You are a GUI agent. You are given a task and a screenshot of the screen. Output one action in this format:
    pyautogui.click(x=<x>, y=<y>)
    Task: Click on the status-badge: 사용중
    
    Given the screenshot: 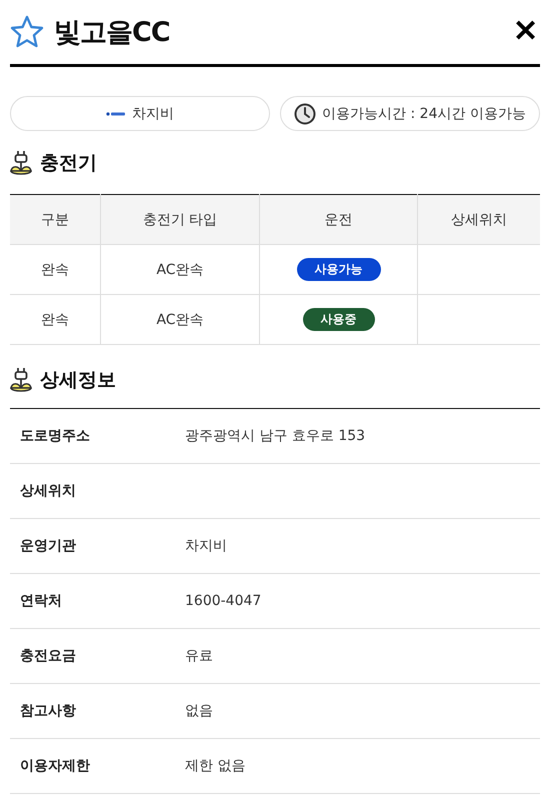 What is the action you would take?
    pyautogui.click(x=338, y=319)
    